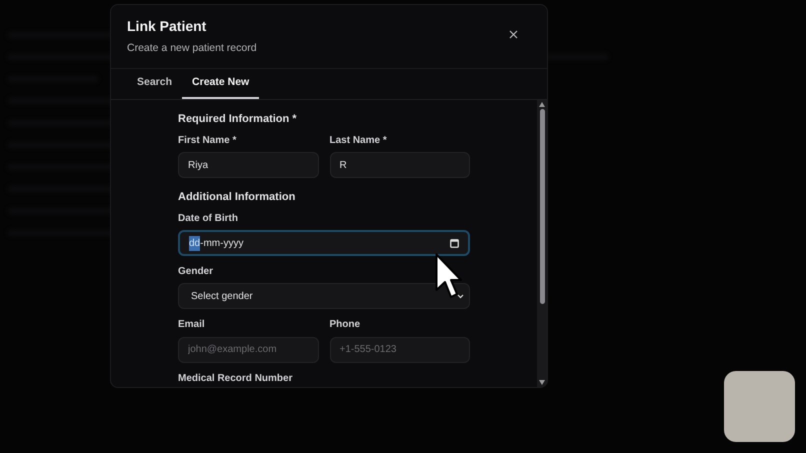 The height and width of the screenshot is (453, 806). I want to click on chevron-down-icon, so click(460, 296).